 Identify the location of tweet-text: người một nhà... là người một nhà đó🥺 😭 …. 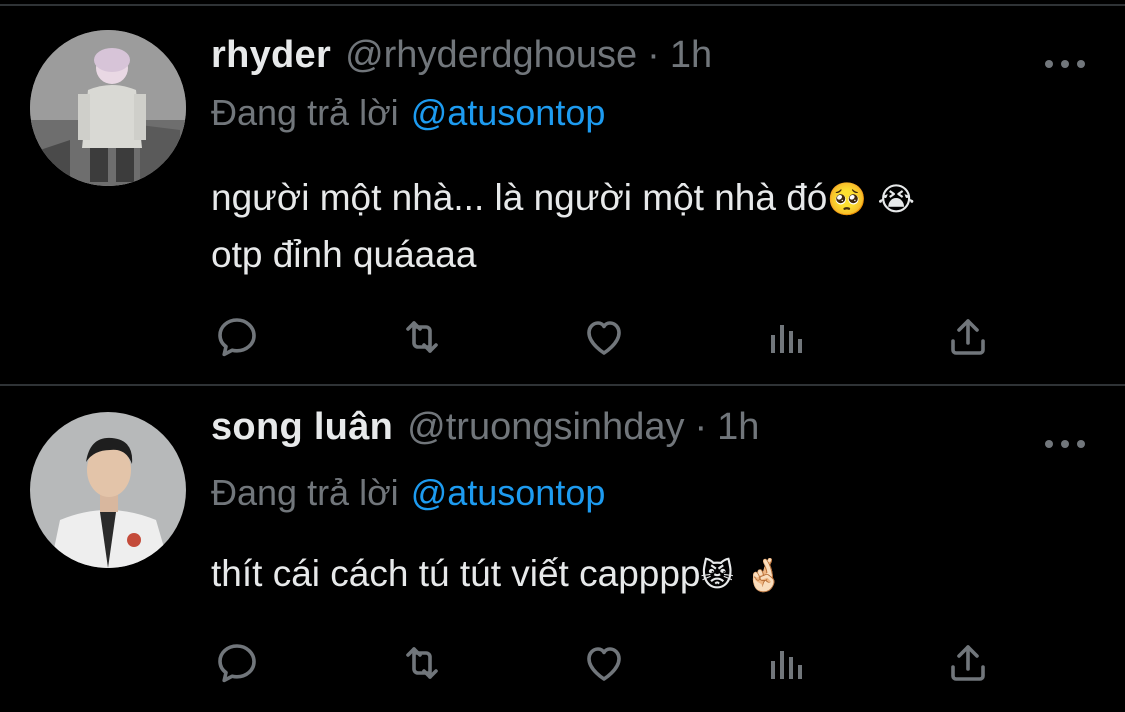
(641, 226).